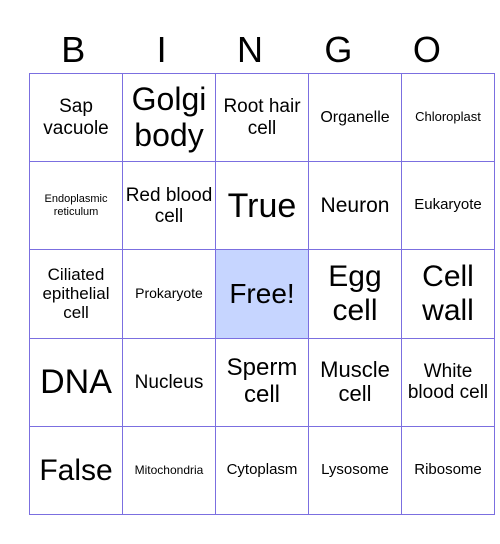  What do you see at coordinates (355, 117) in the screenshot?
I see `bingo-cell: Organelle` at bounding box center [355, 117].